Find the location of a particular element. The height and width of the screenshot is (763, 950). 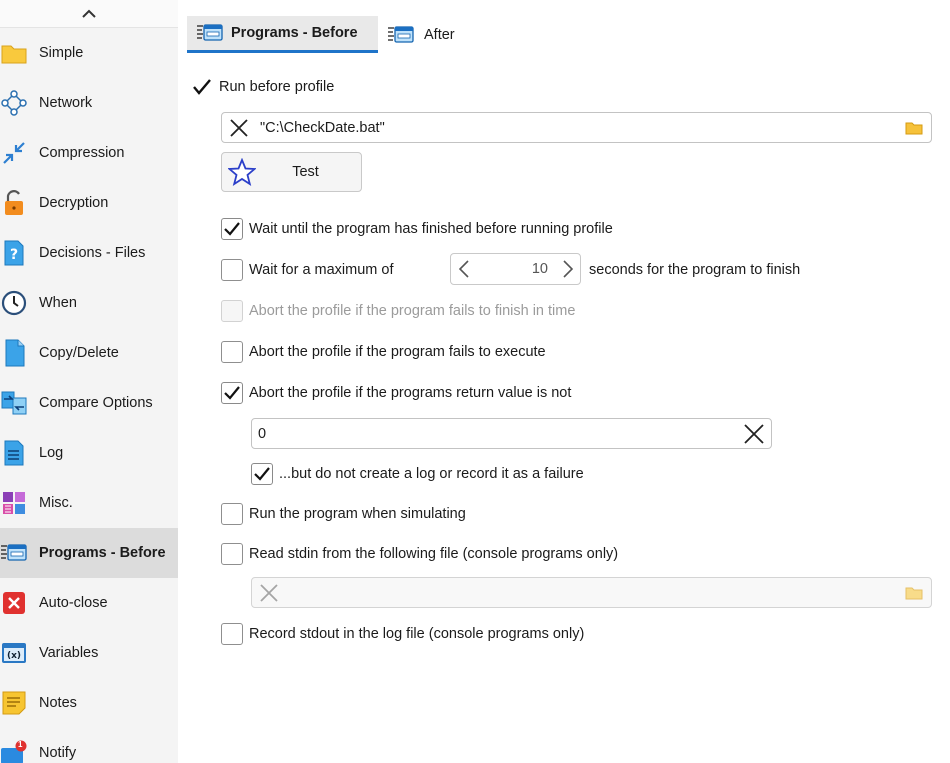

record-stdout-checkbox is located at coordinates (232, 634).